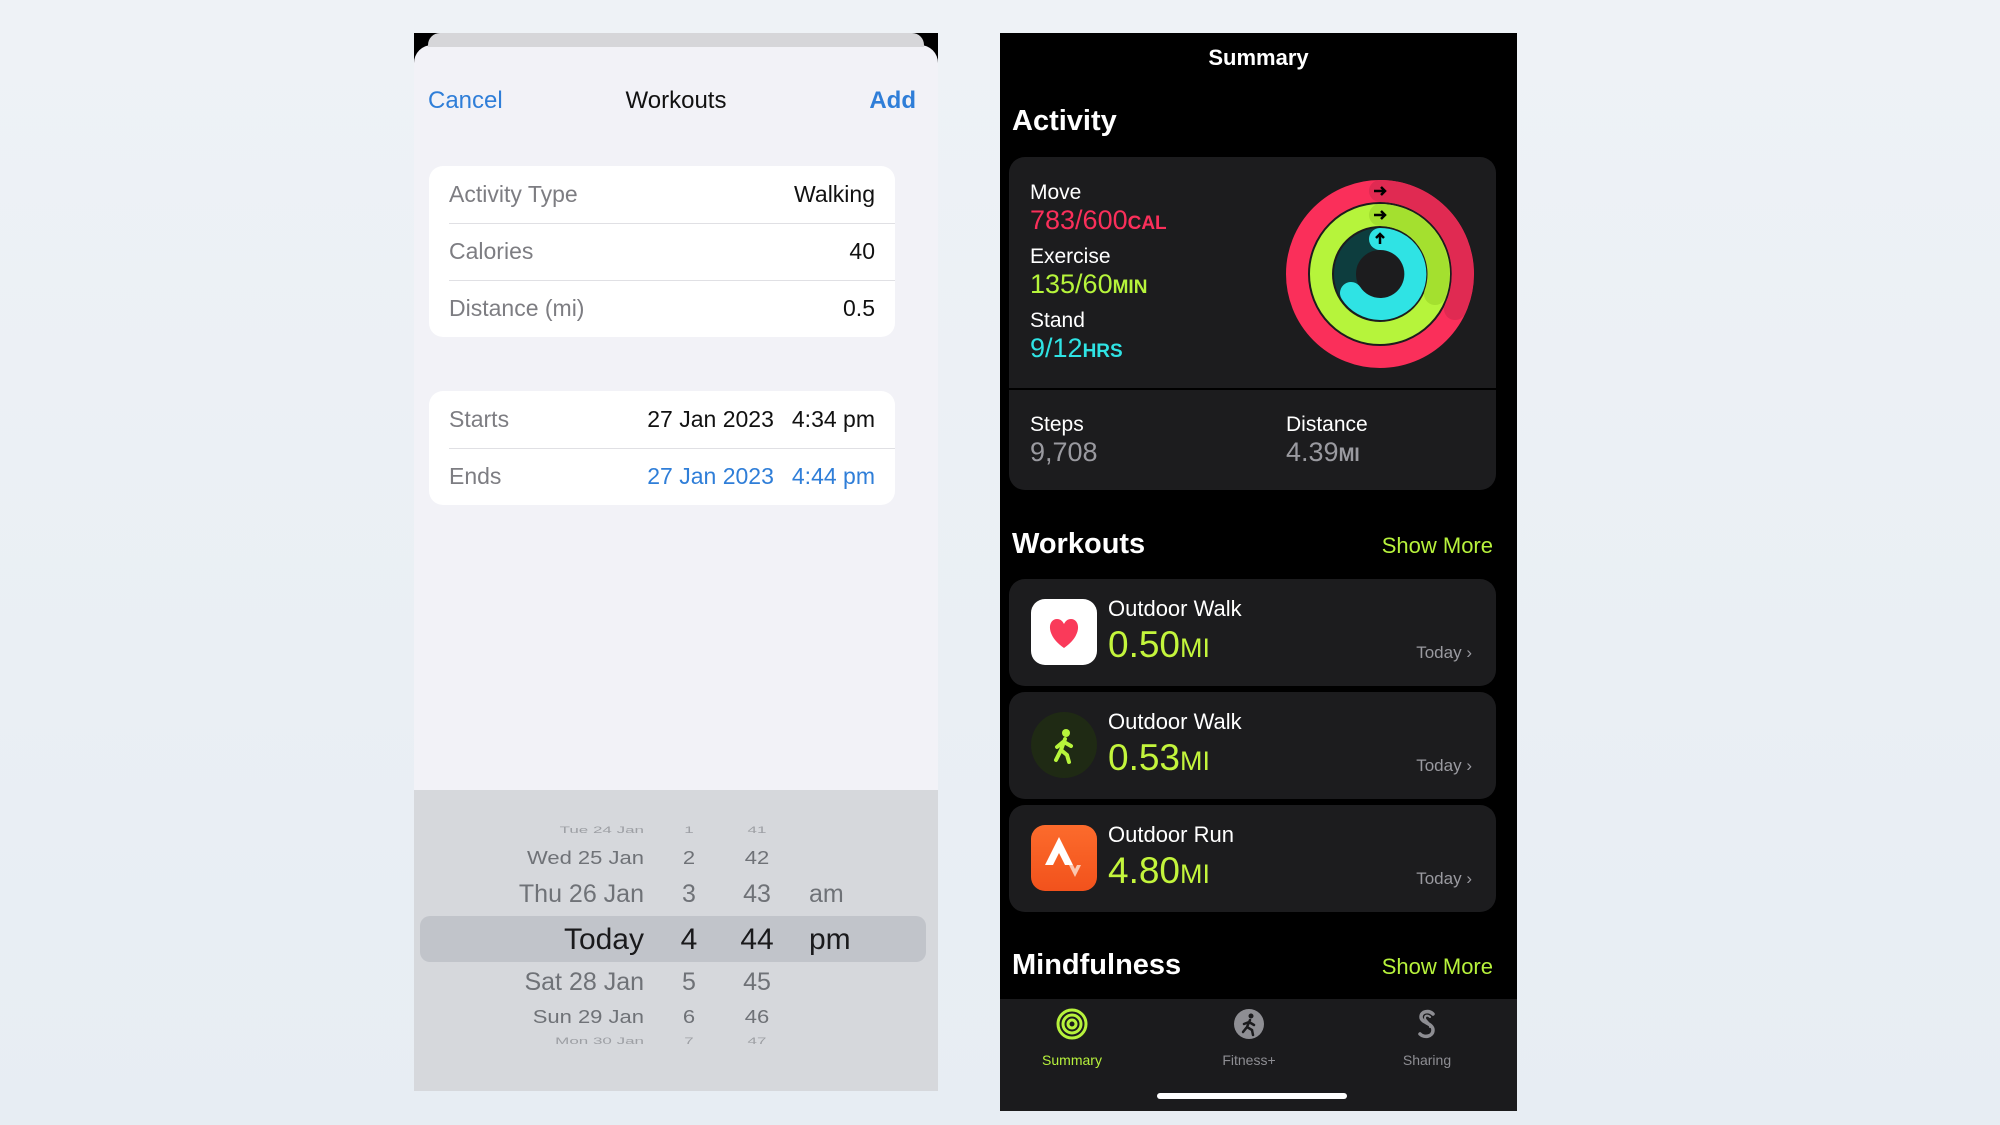  I want to click on picker-ampm-item-selected: pm, so click(830, 939).